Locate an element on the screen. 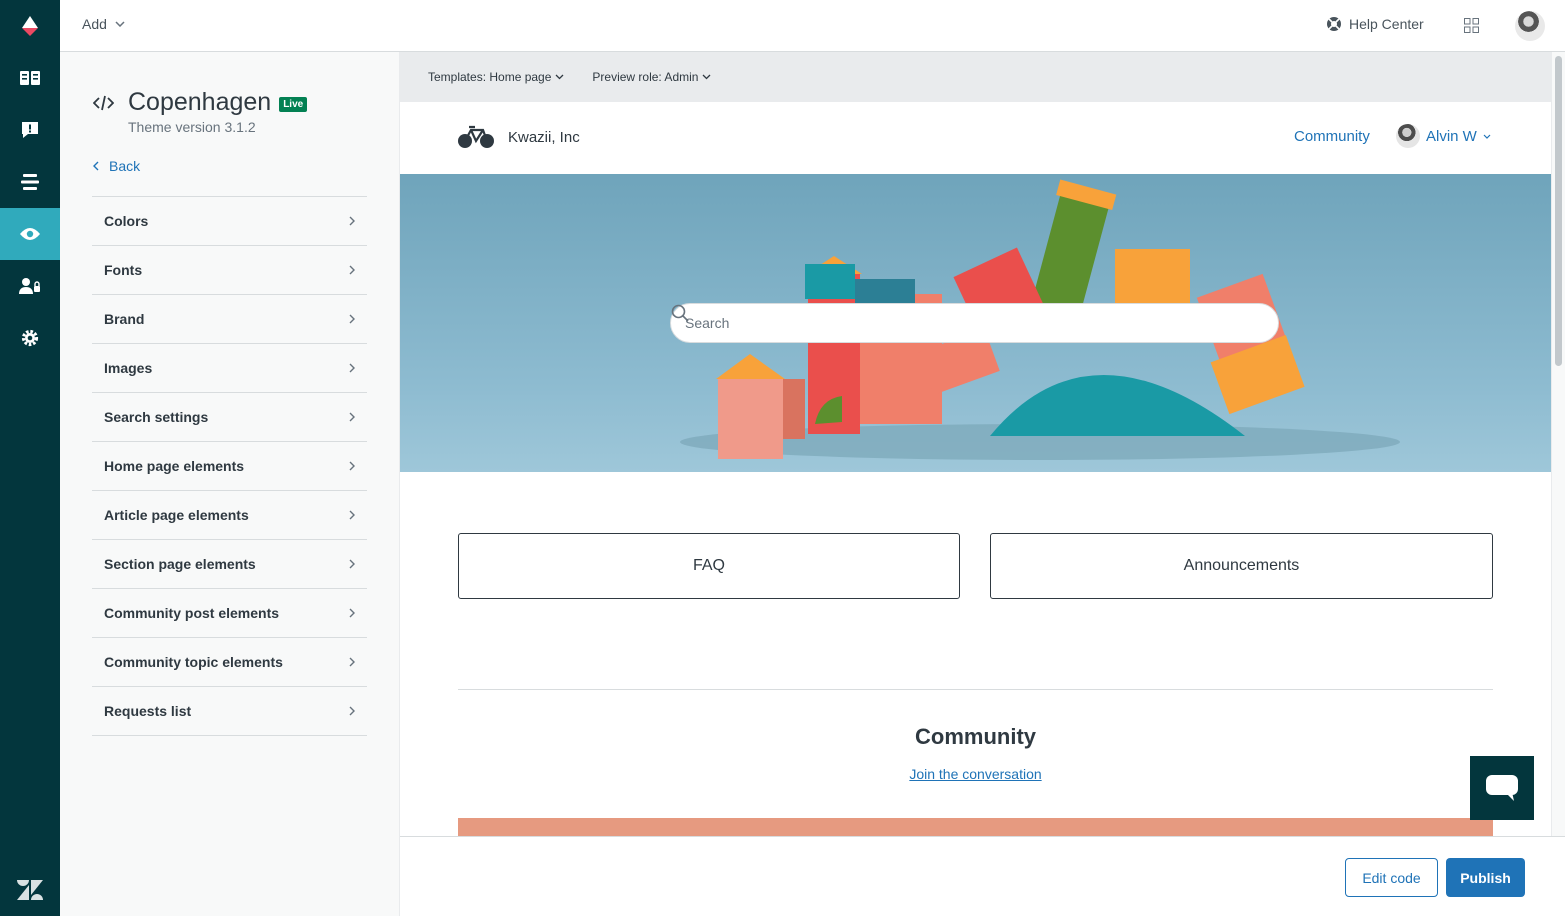  menu-item-article-page-elements: Article page elements is located at coordinates (229, 515).